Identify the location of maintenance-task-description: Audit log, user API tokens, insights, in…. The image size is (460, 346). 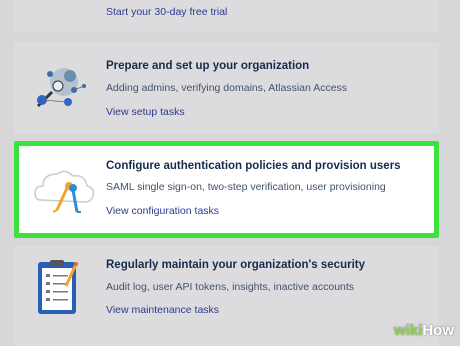
(230, 287).